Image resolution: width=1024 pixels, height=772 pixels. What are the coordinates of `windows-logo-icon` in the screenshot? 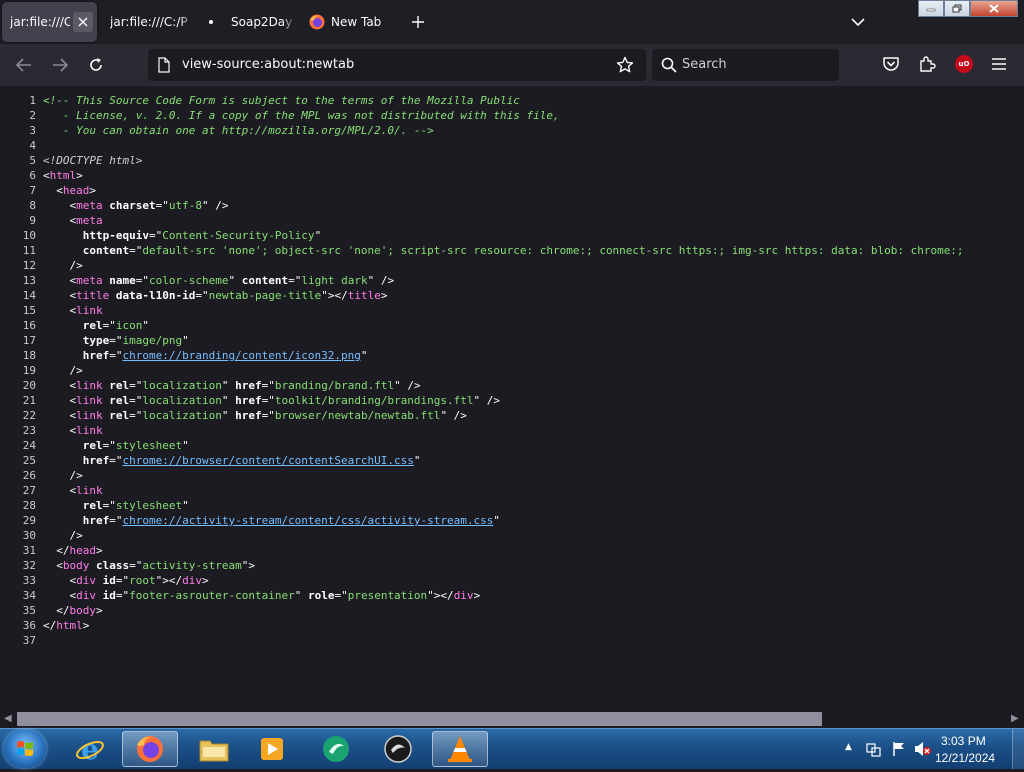 It's located at (25, 748).